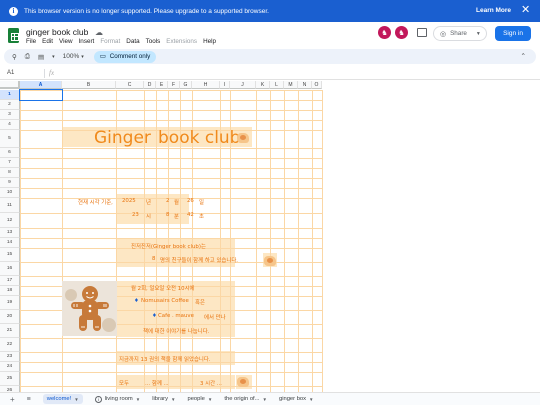  What do you see at coordinates (190, 215) in the screenshot?
I see `cell-text: 42` at bounding box center [190, 215].